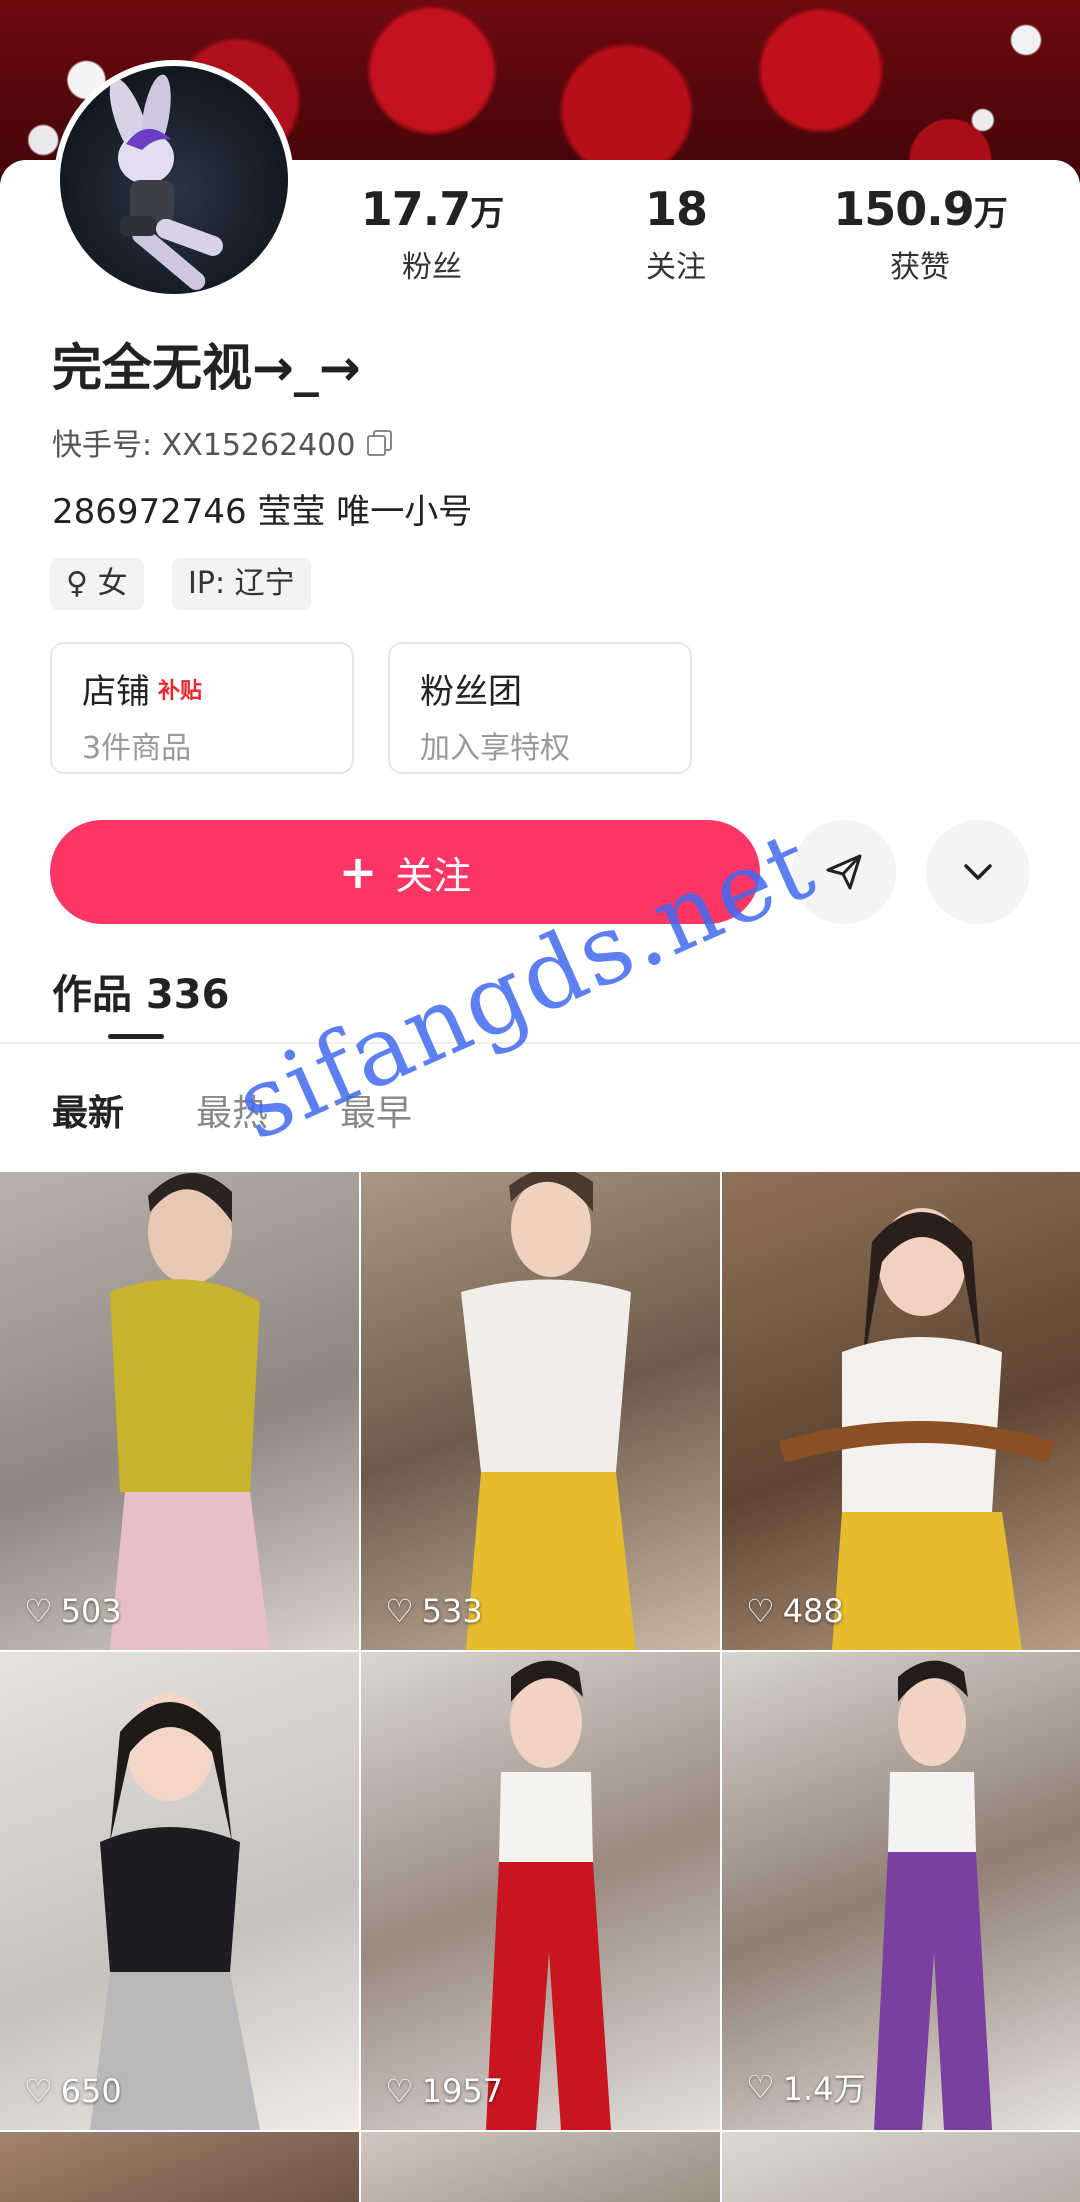 The height and width of the screenshot is (2202, 1080). I want to click on profile-bio: 286972746 莹莹 唯一小号, so click(262, 512).